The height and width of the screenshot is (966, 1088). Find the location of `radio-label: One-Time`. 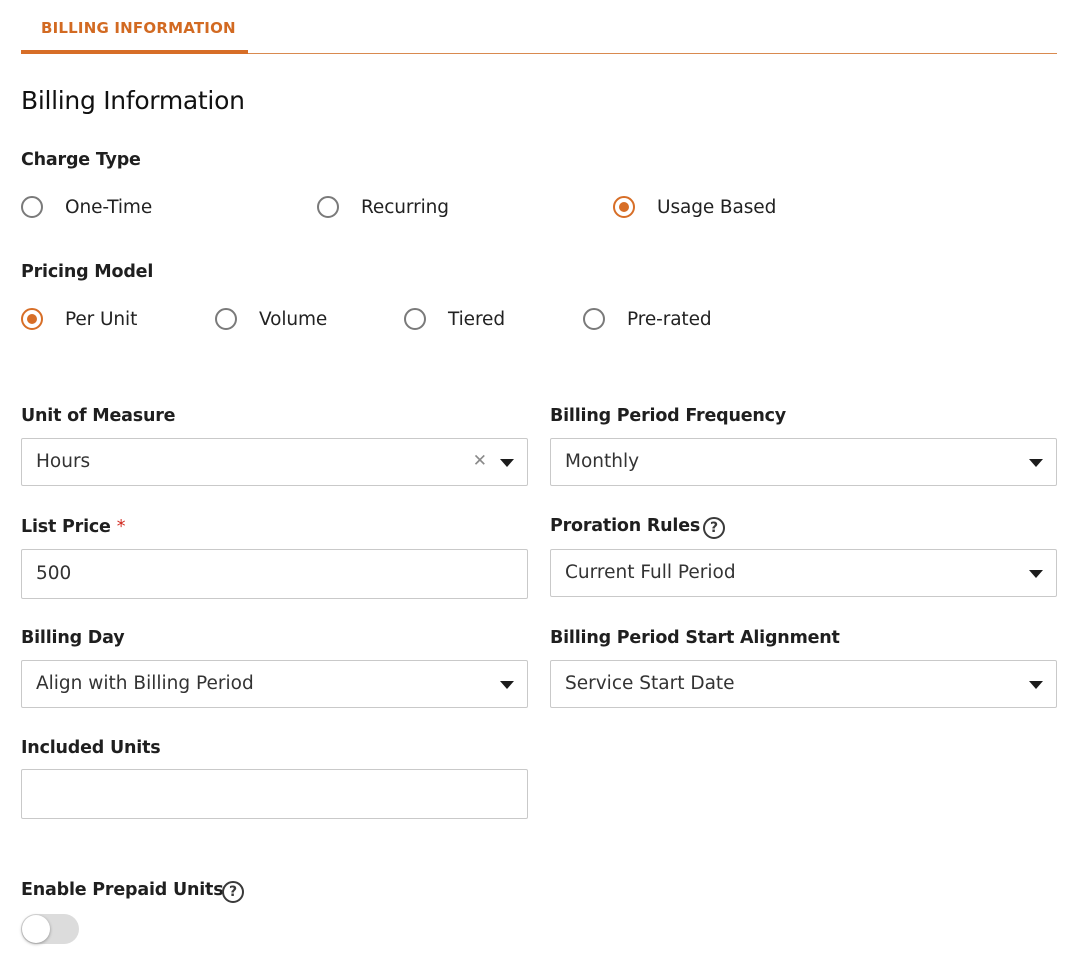

radio-label: One-Time is located at coordinates (109, 207).